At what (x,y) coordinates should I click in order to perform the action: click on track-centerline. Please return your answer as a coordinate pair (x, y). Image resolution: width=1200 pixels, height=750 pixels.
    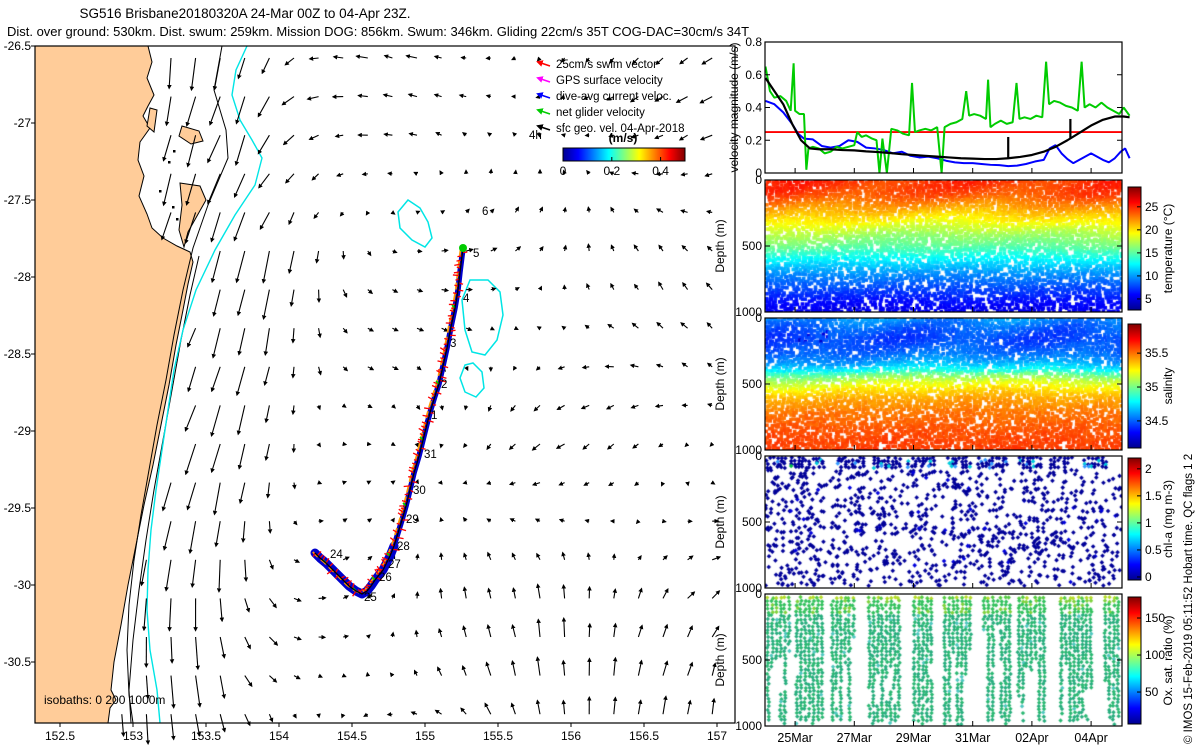
    Looking at the image, I should click on (389, 421).